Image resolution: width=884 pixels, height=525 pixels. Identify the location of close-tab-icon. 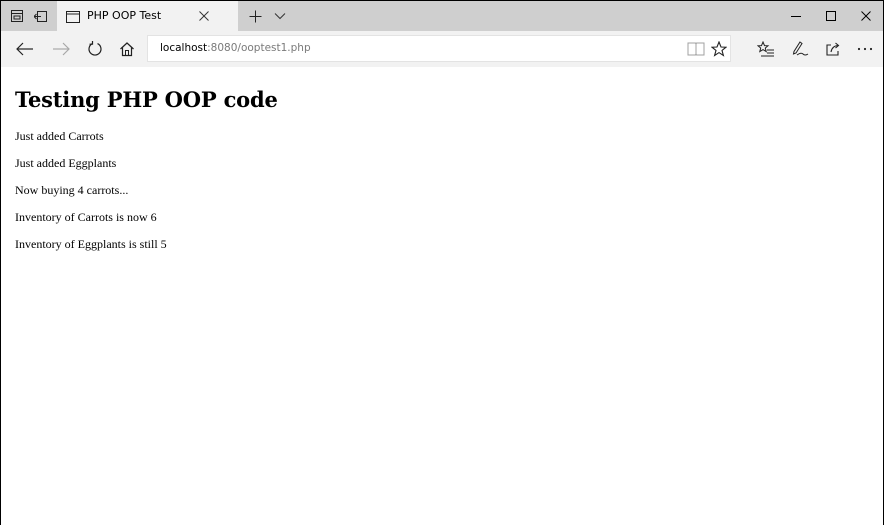
(204, 16).